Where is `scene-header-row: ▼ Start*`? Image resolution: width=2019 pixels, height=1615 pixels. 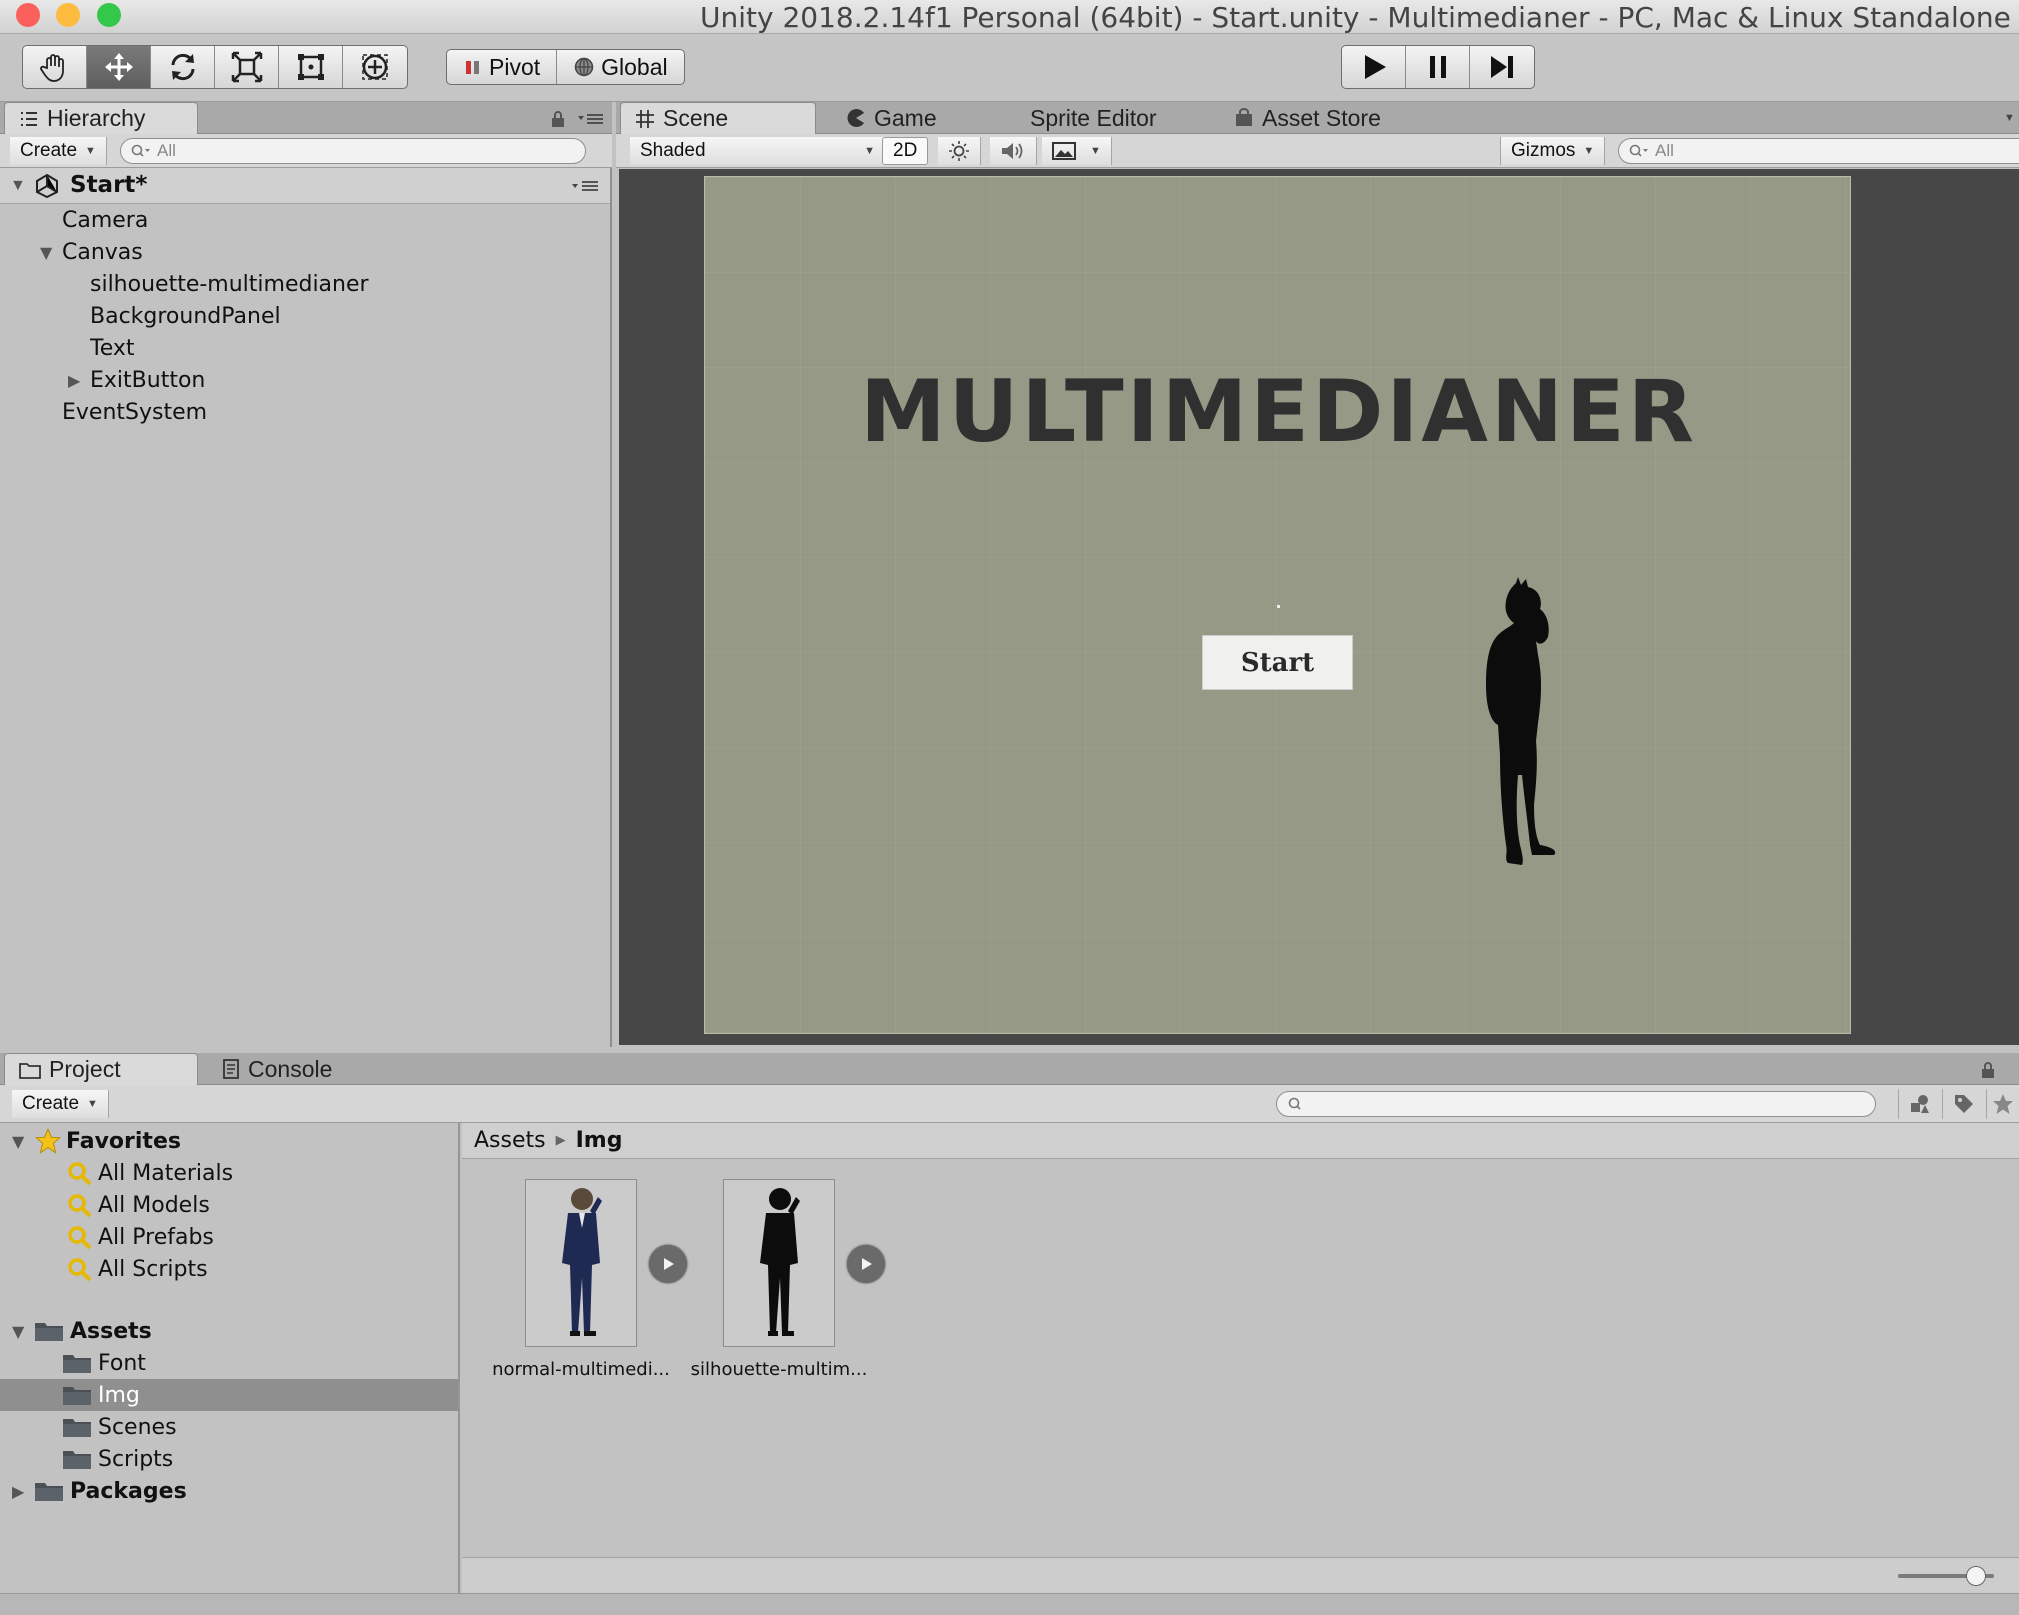 scene-header-row: ▼ Start* is located at coordinates (305, 186).